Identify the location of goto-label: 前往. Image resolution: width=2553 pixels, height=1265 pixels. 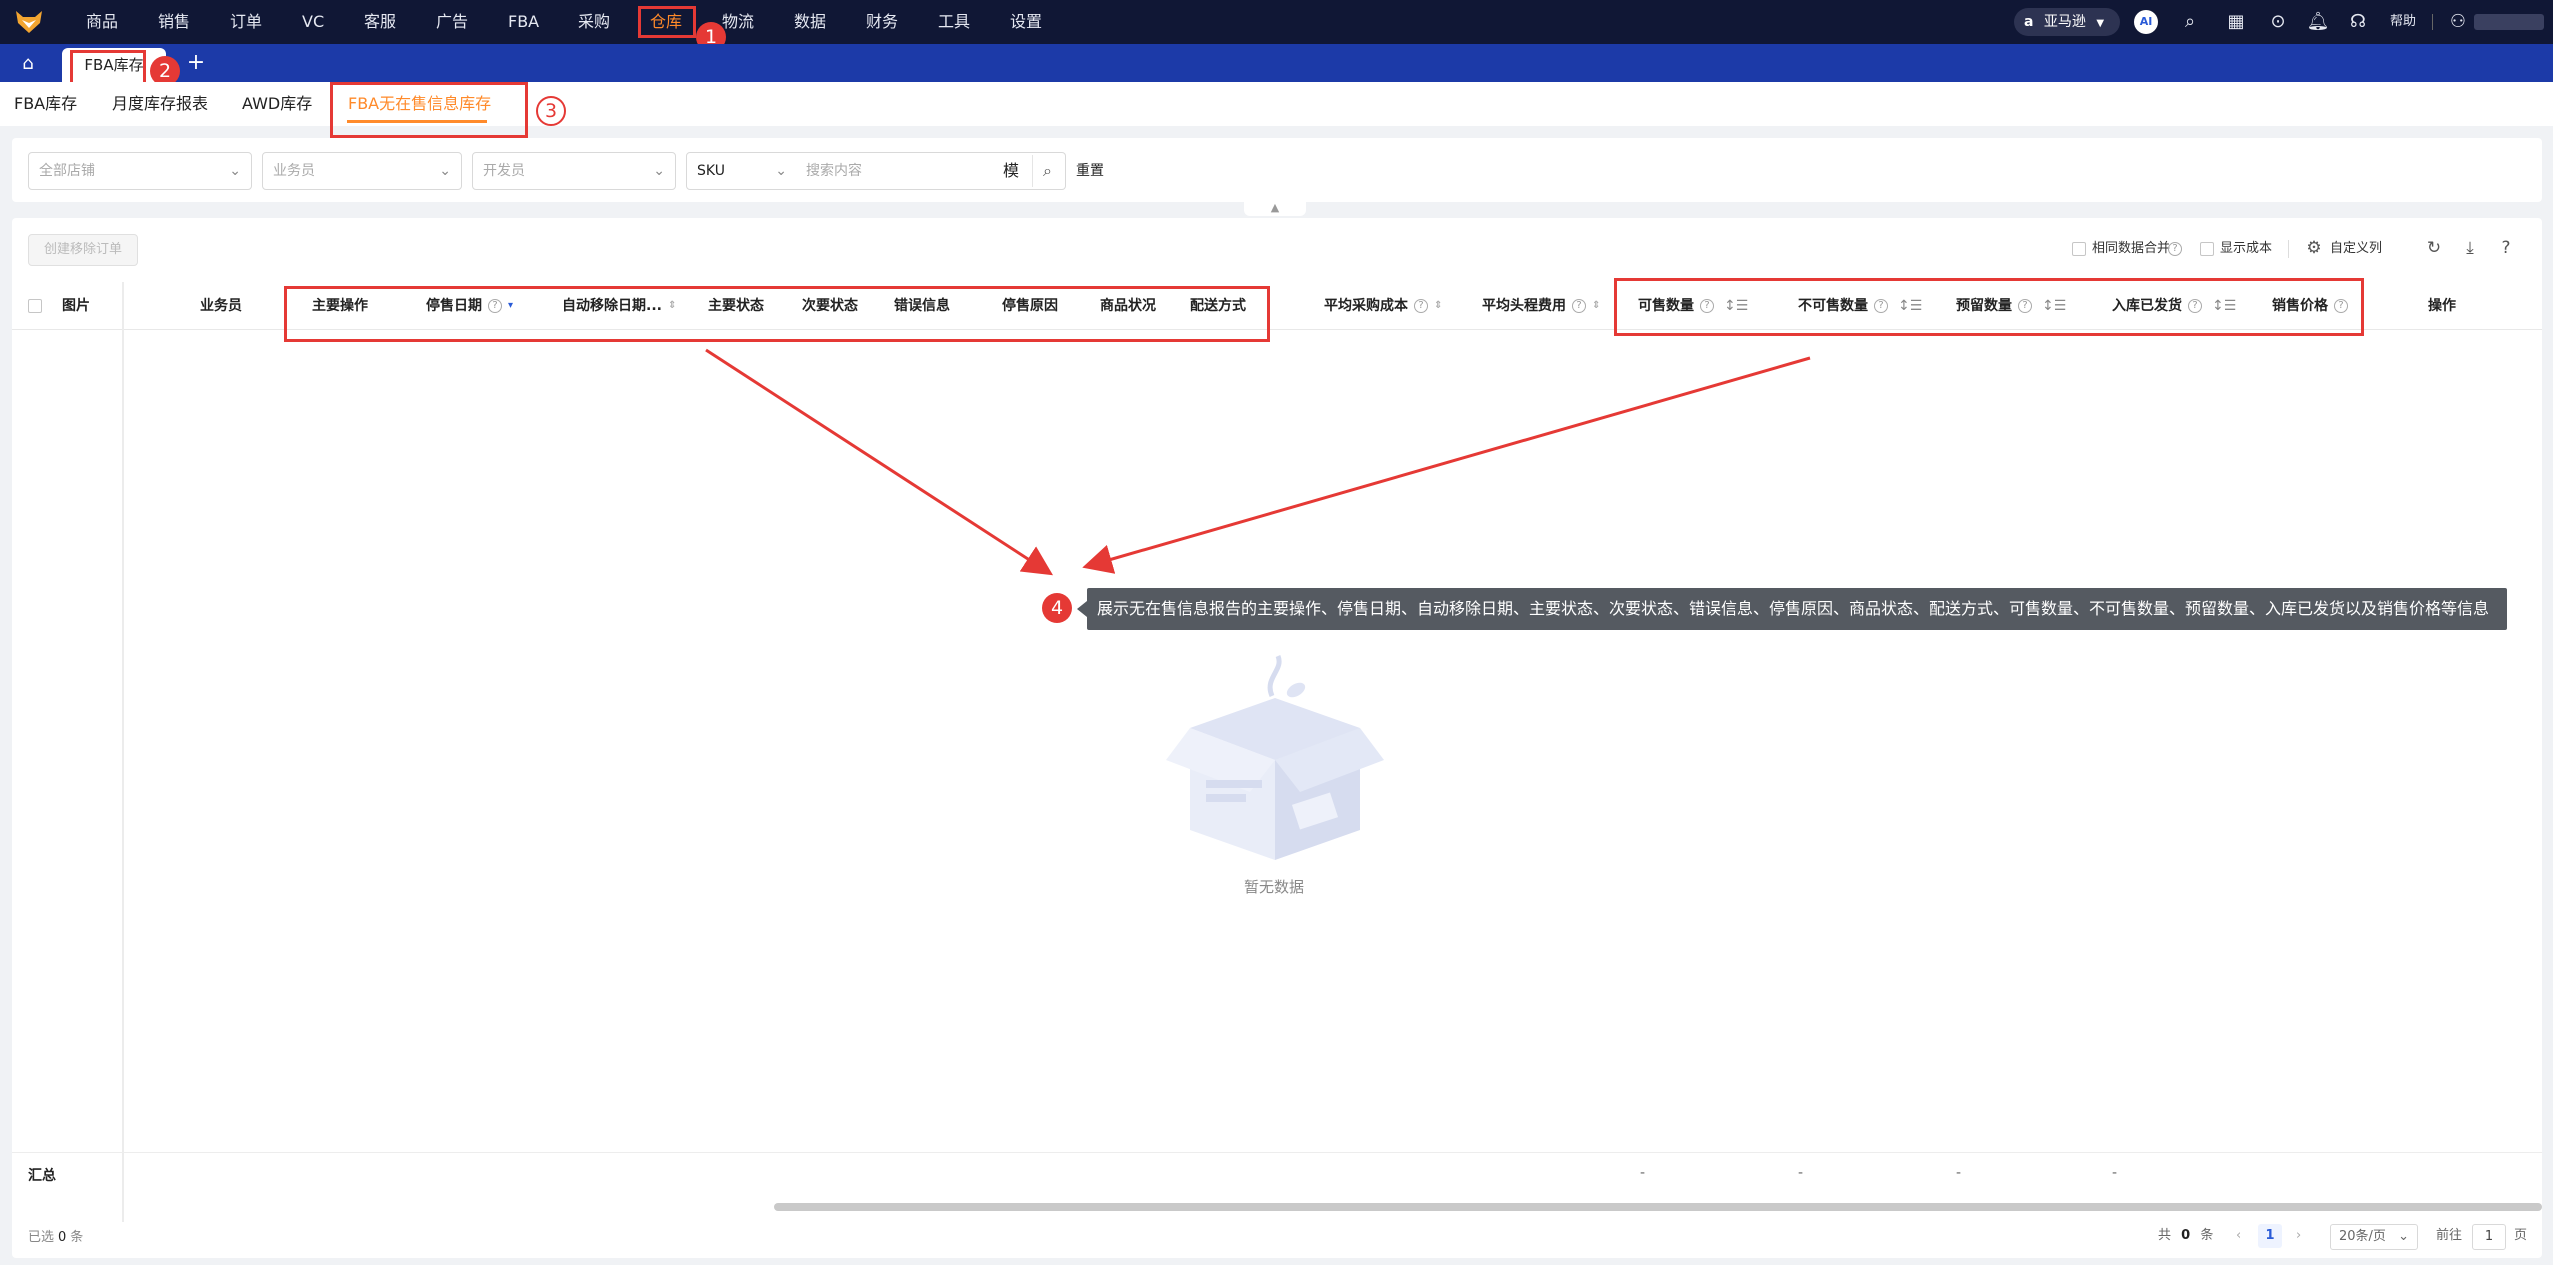
(2449, 1235).